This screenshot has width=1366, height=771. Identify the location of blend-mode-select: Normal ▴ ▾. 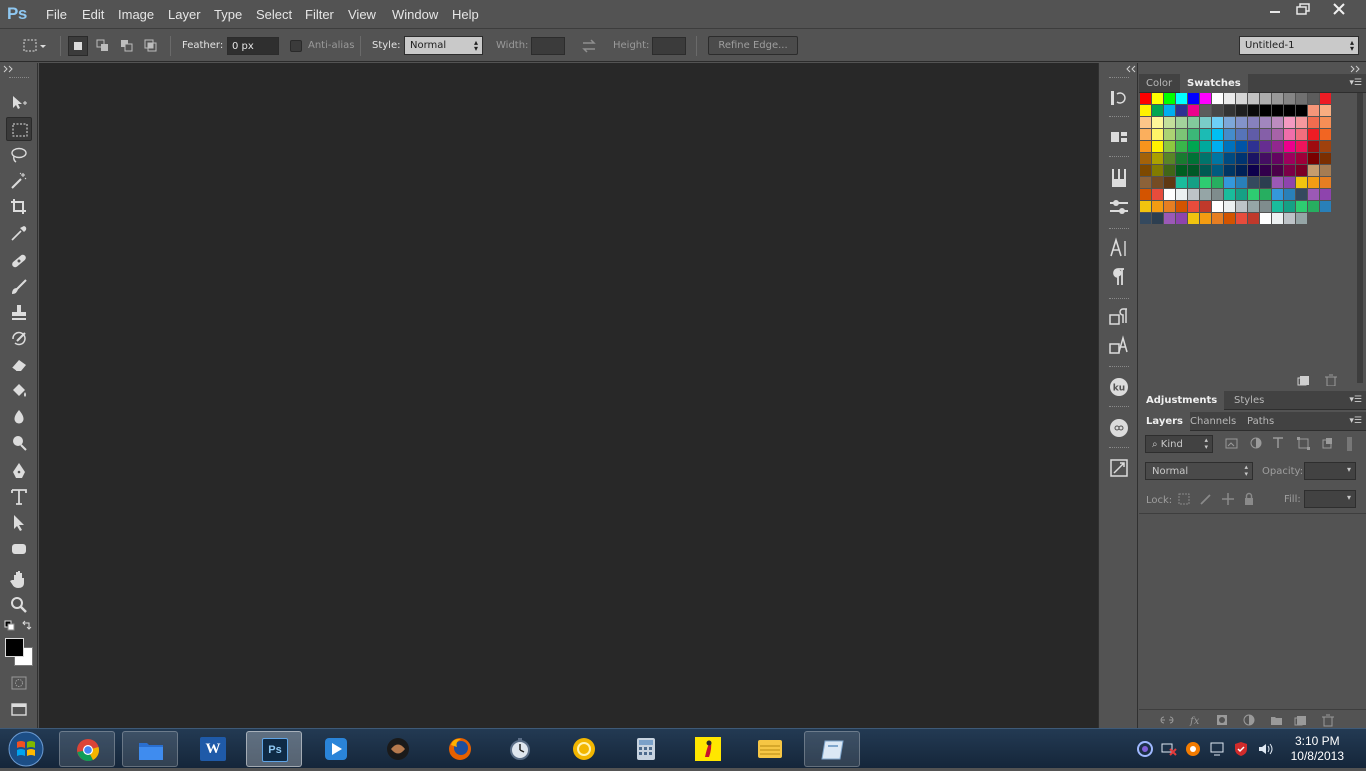
(1199, 471).